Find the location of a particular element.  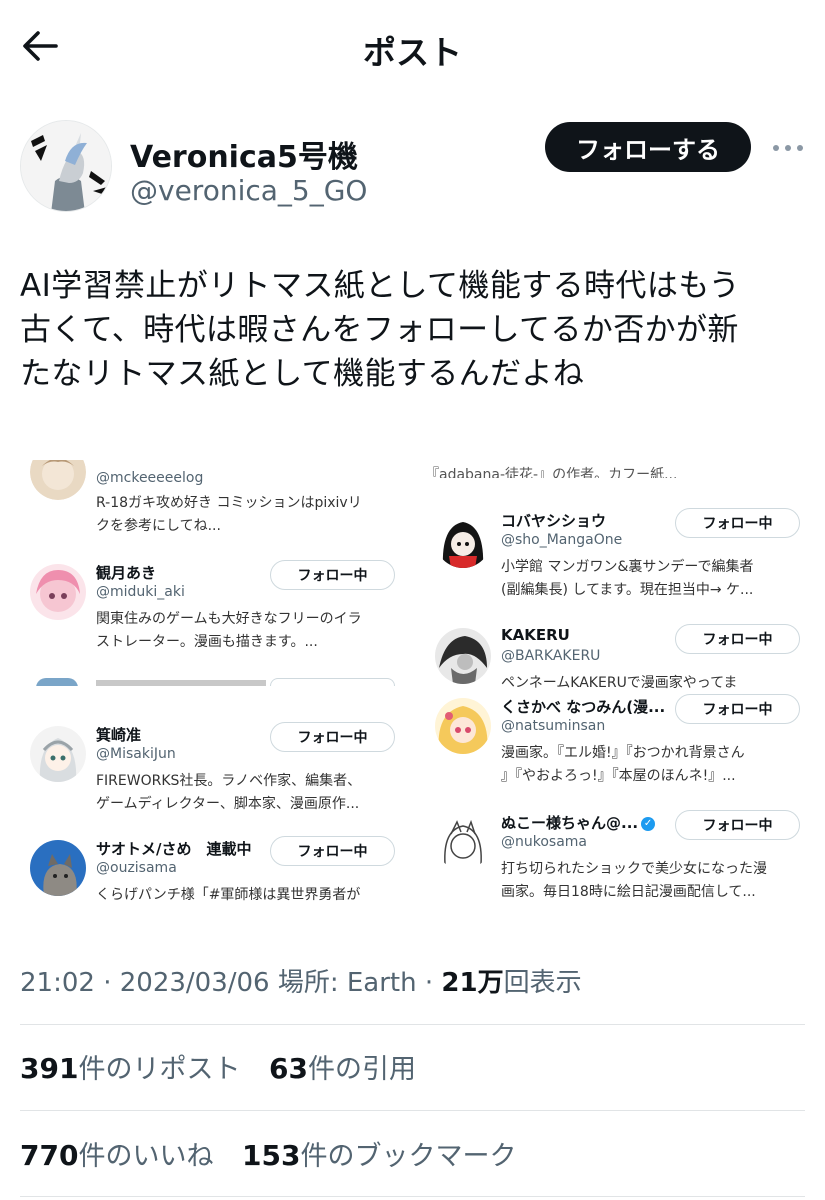

bio-line: くらげパンチ様「#軍師様は異世界勇者が is located at coordinates (228, 895).